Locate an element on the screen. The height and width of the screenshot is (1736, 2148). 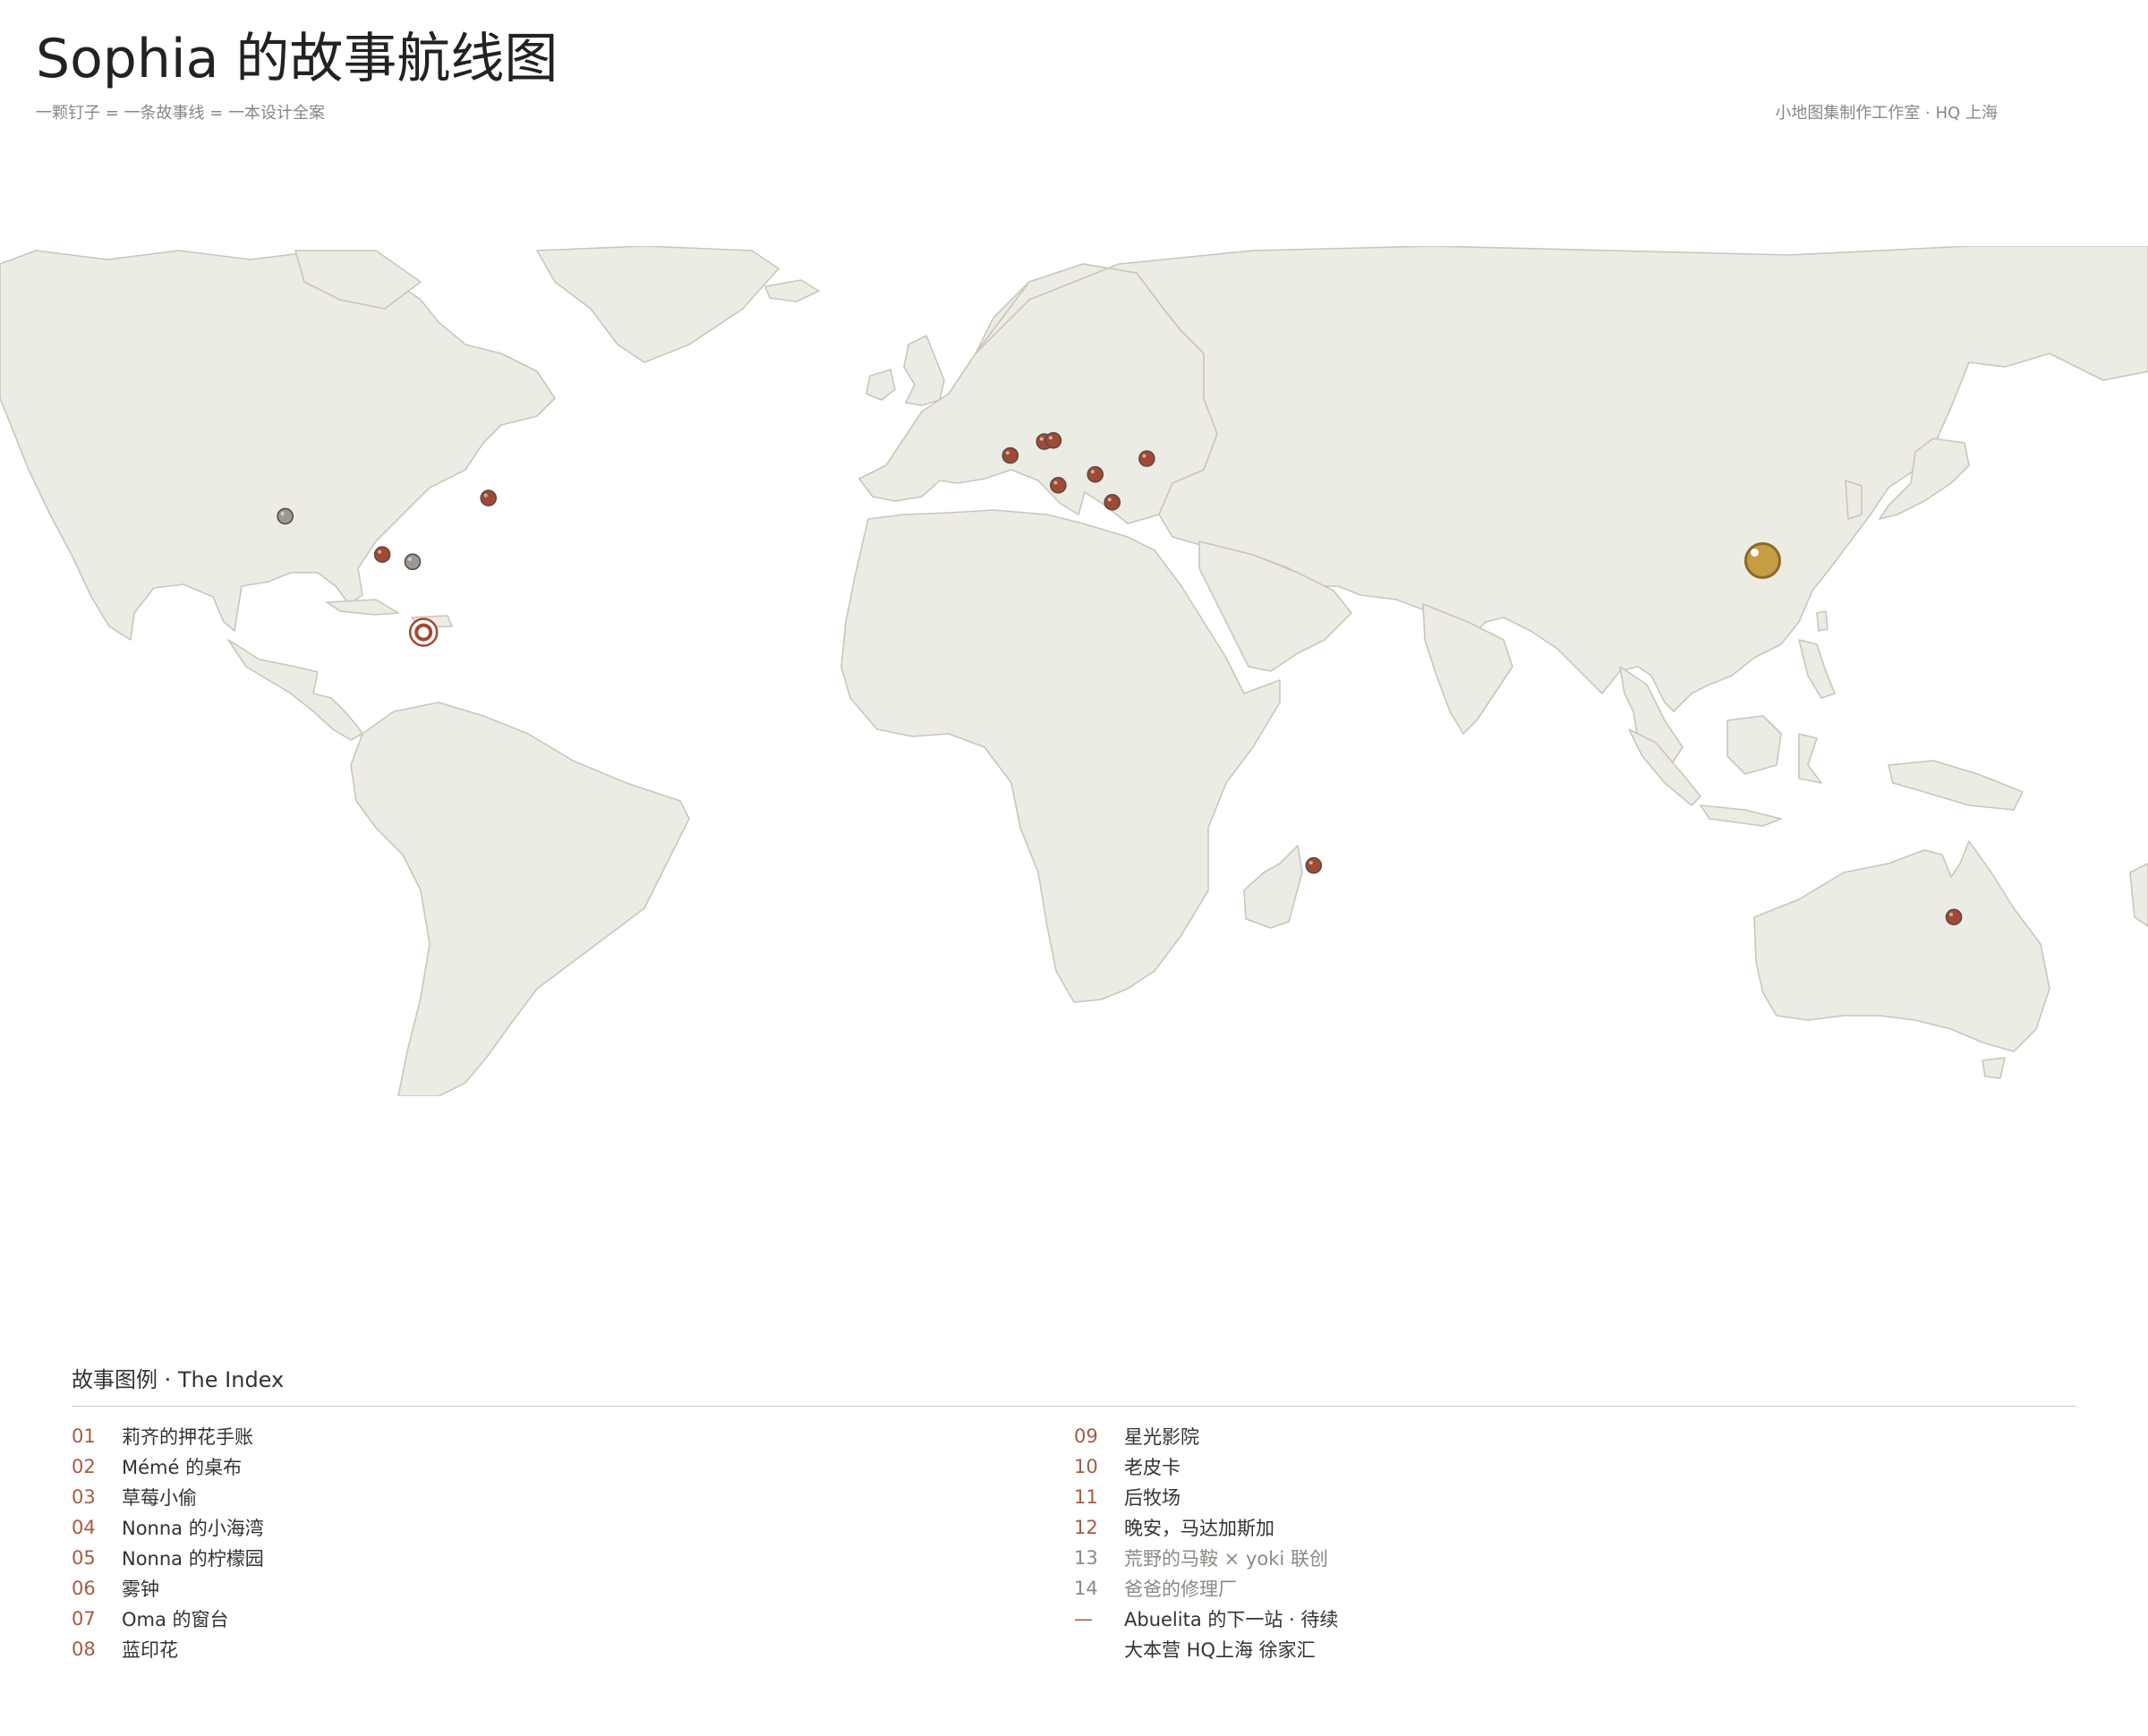
legend-item-12: 12 晚安，马达加斯加 is located at coordinates (1575, 1527).